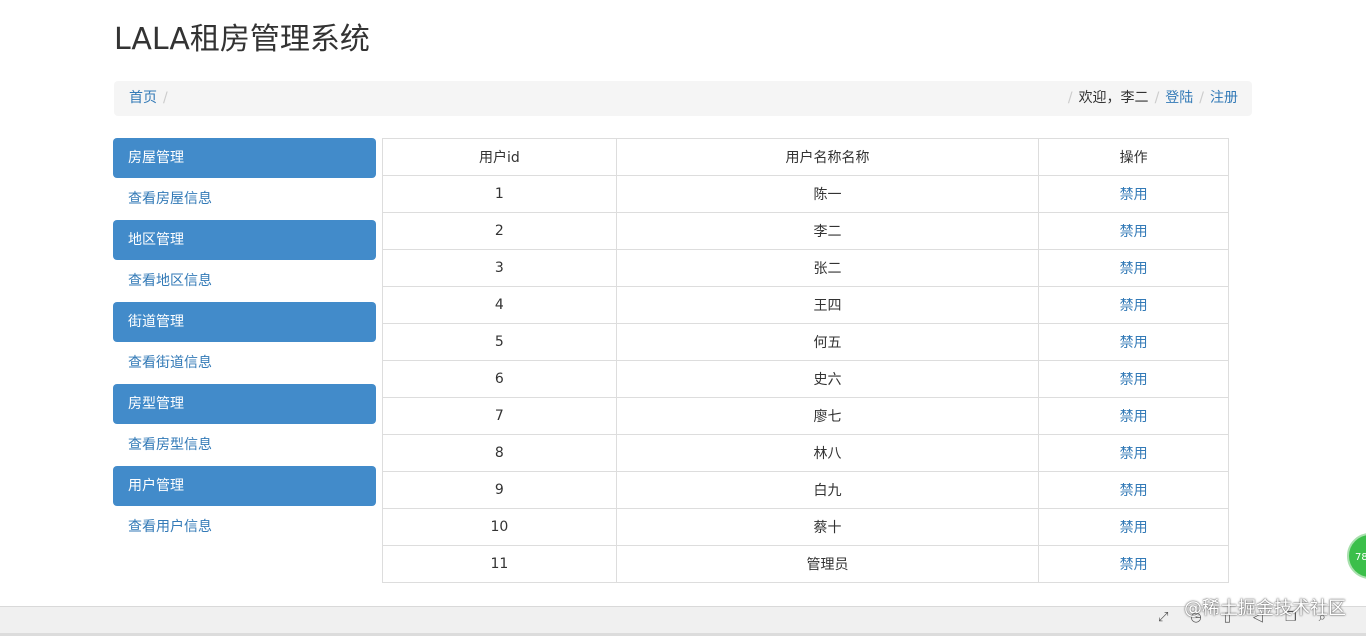  I want to click on cell-user-id: 5, so click(499, 342).